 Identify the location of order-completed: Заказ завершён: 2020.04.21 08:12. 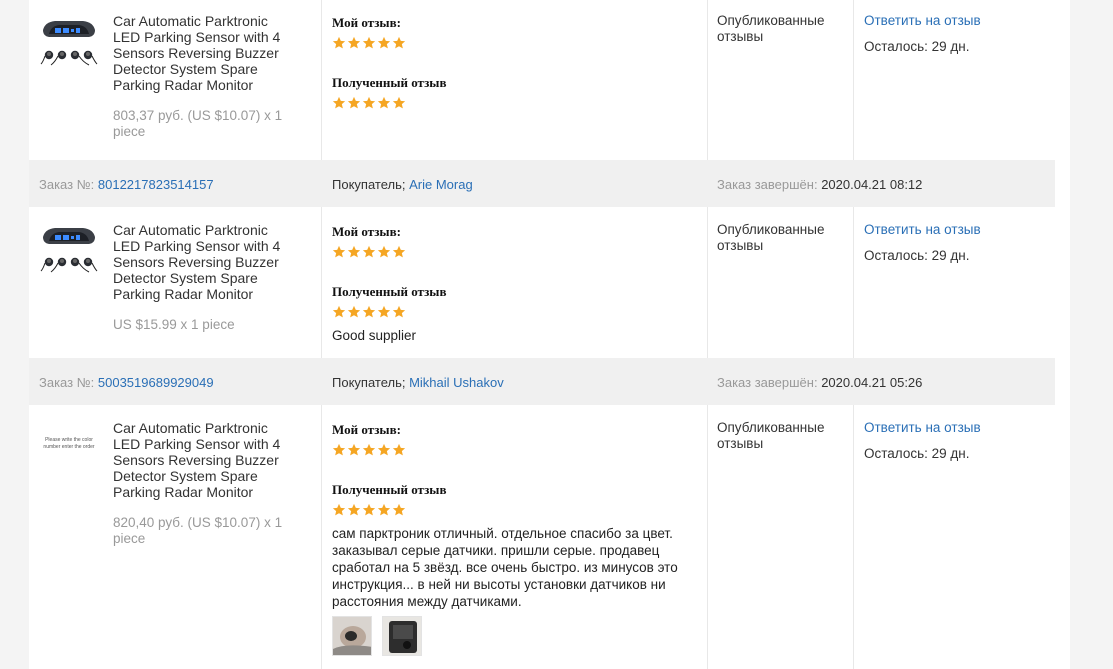
(819, 184).